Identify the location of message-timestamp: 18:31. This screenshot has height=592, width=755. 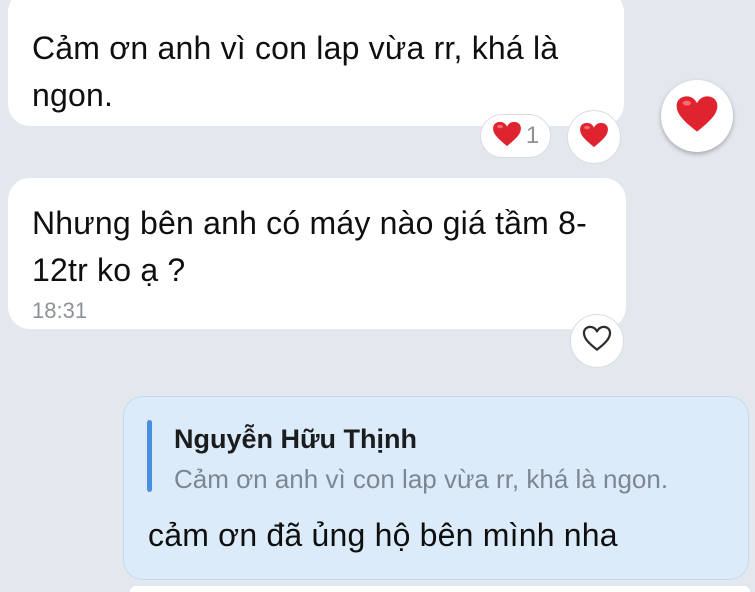
(60, 310).